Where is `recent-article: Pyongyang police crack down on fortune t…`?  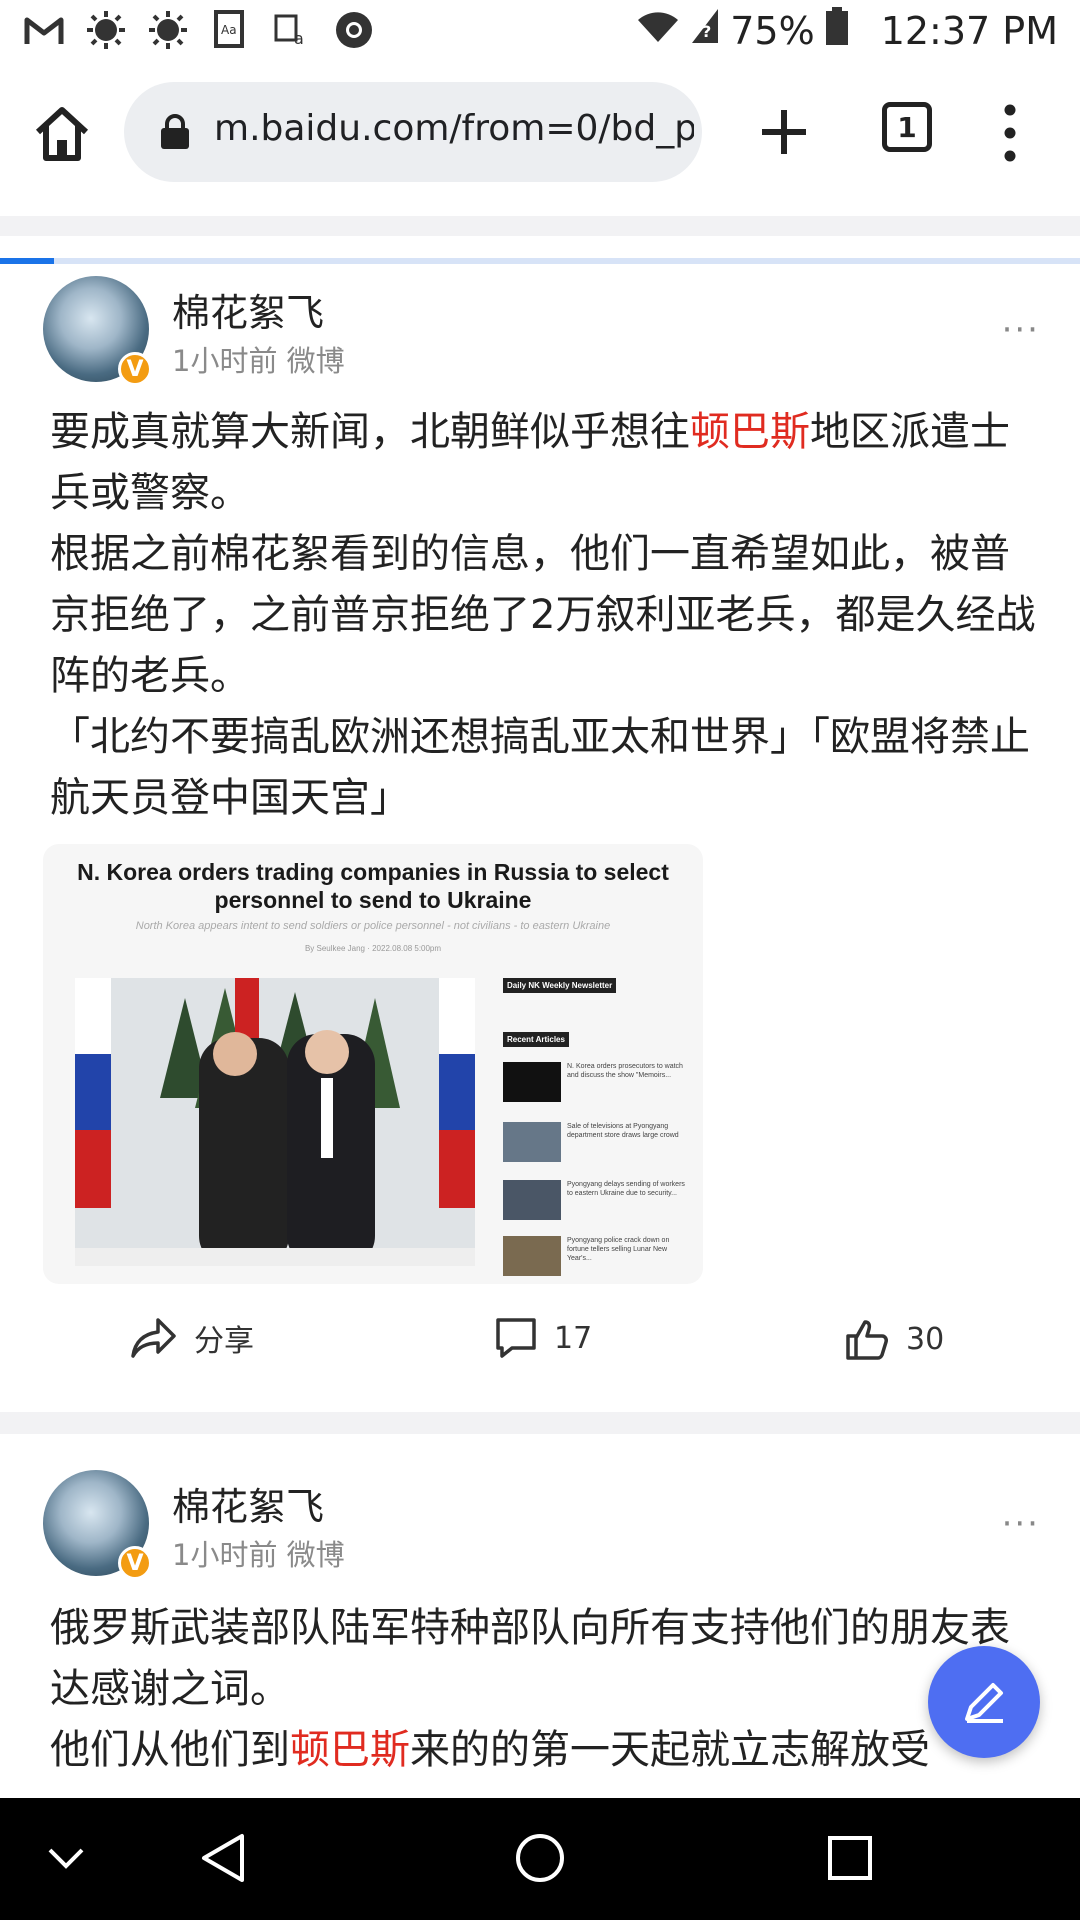 recent-article: Pyongyang police crack down on fortune t… is located at coordinates (598, 1260).